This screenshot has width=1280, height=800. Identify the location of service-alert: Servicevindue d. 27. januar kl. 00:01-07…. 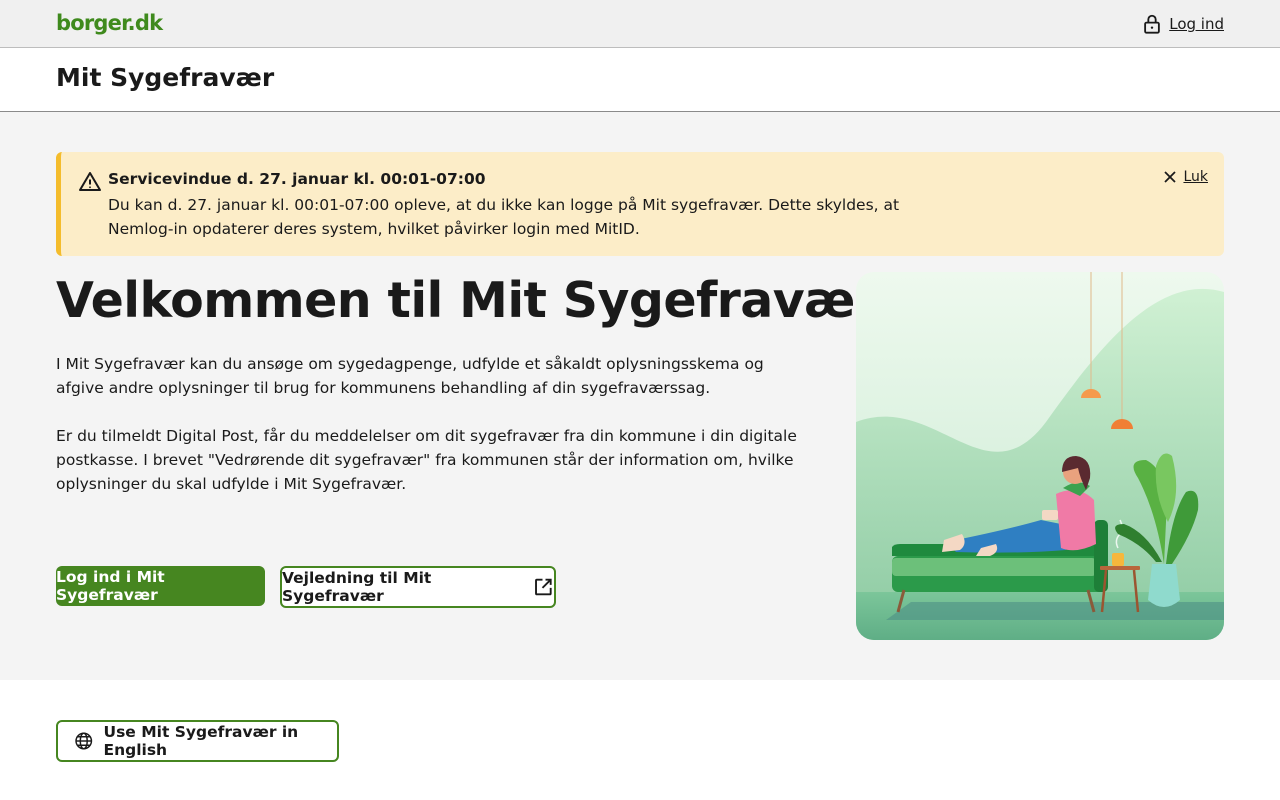
(640, 204).